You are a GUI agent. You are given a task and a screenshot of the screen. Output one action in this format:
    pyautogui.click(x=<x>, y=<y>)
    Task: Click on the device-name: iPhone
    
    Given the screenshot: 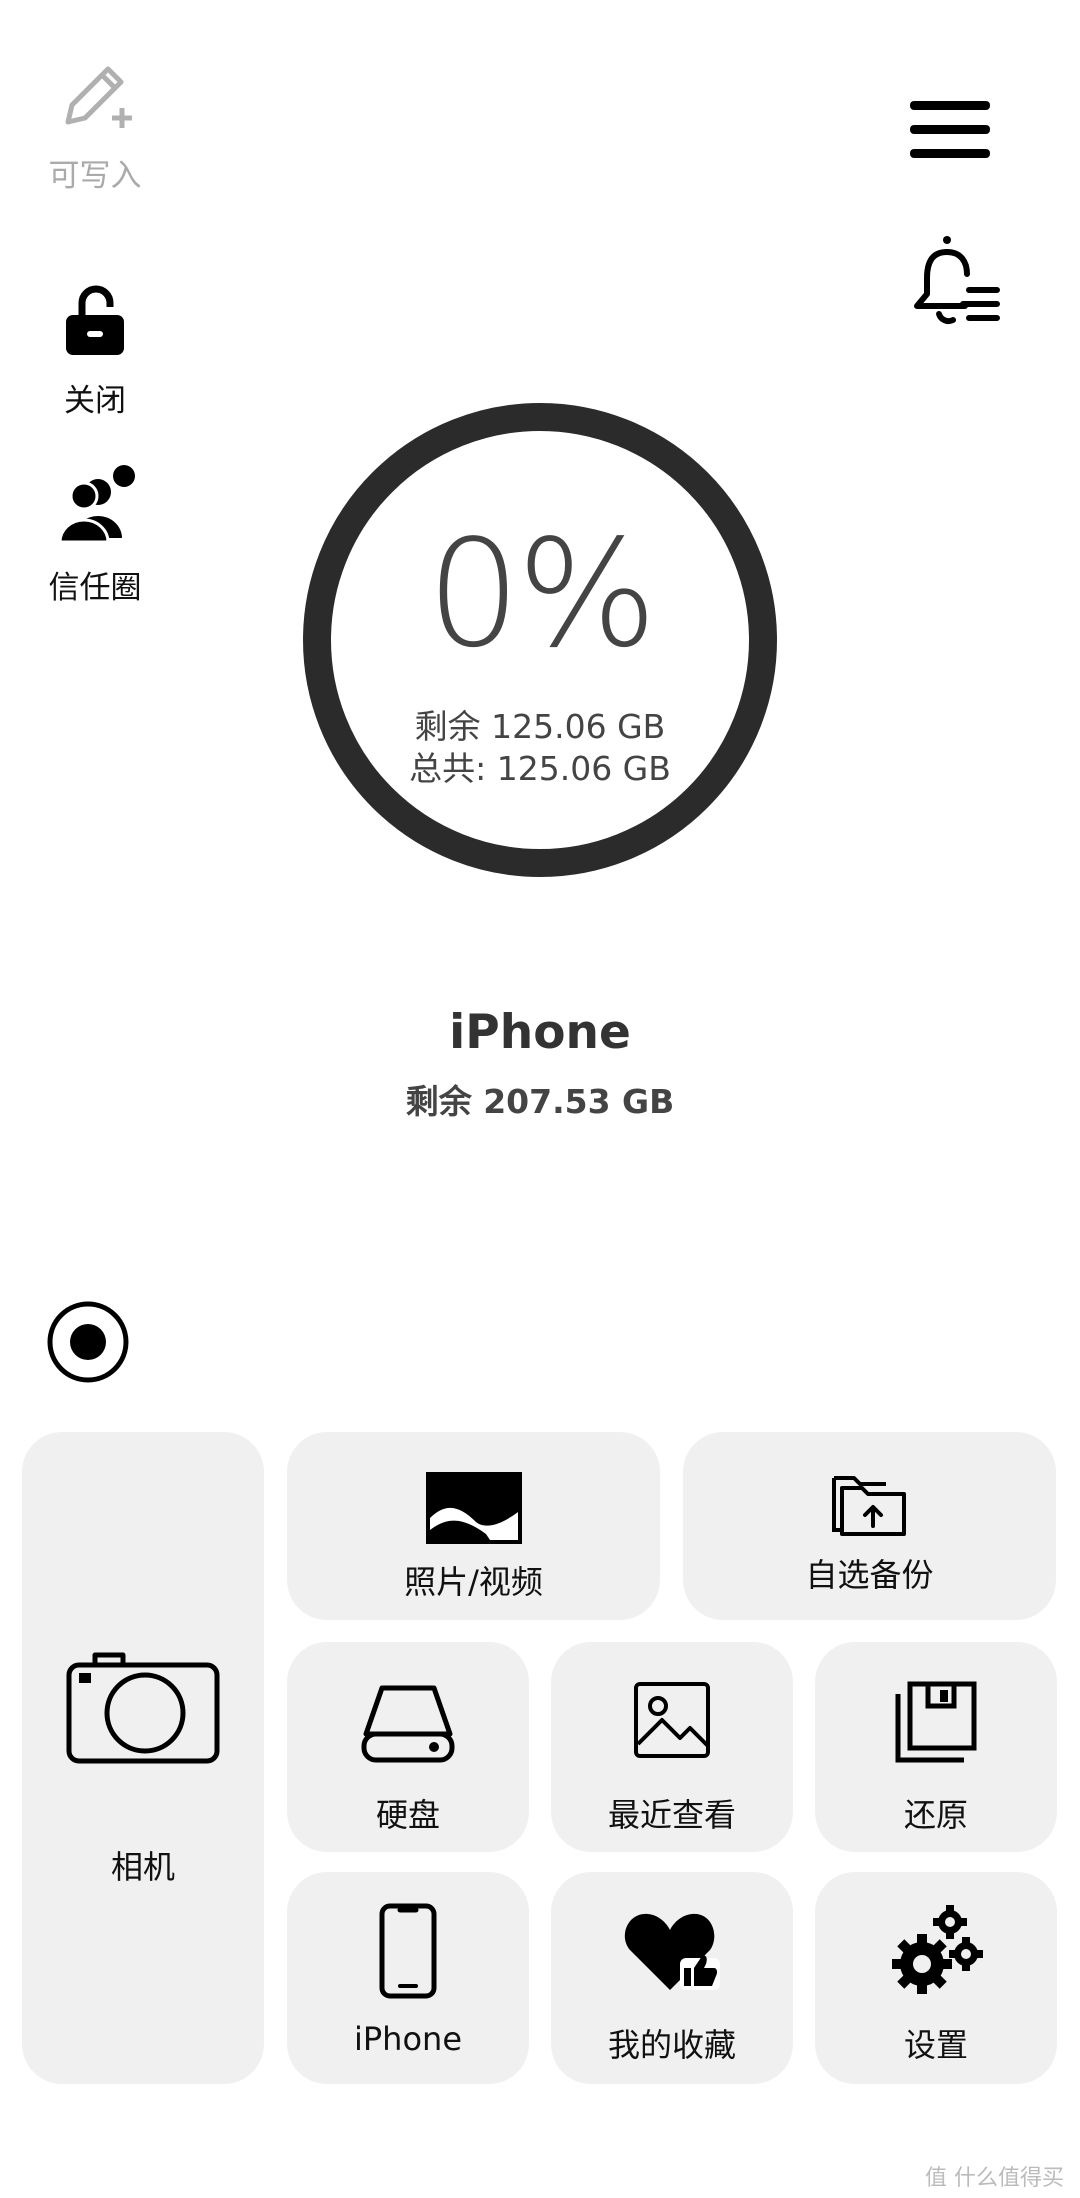 What is the action you would take?
    pyautogui.click(x=540, y=1032)
    